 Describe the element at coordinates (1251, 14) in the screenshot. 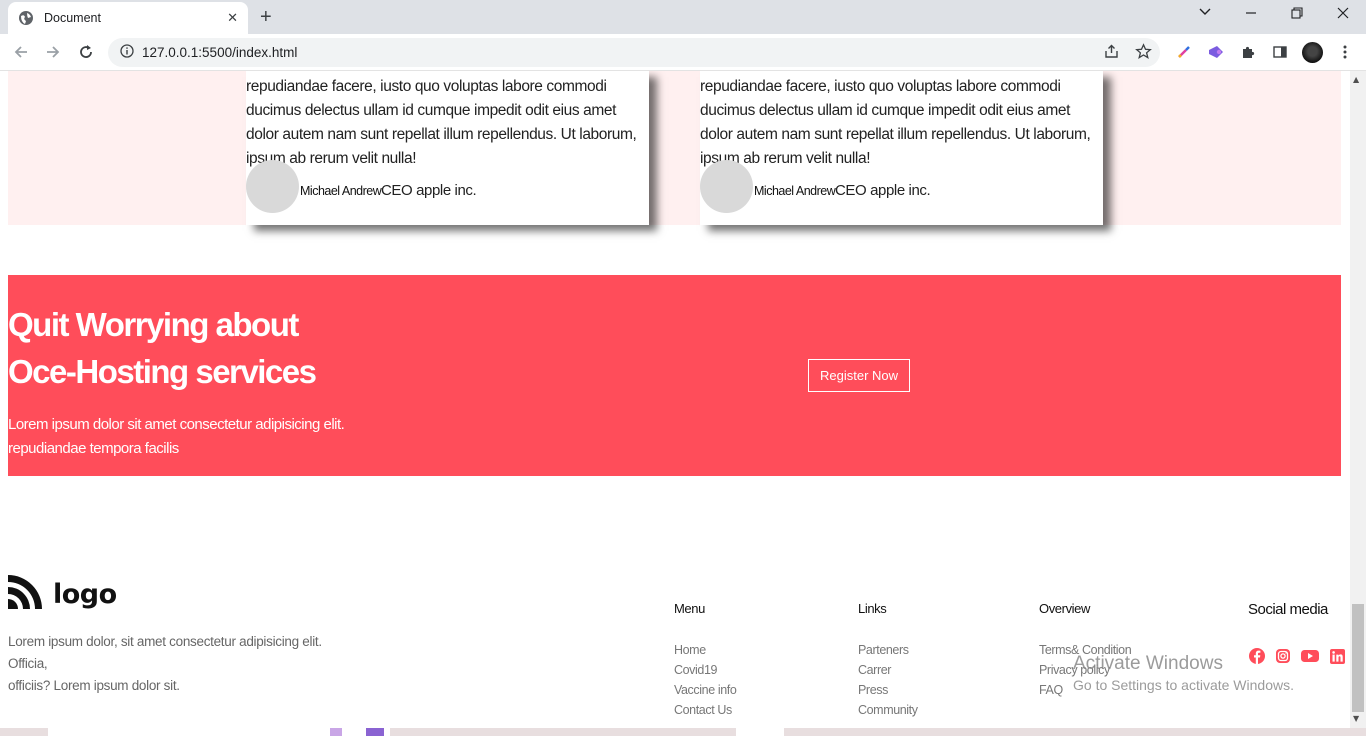

I see `minimize-icon` at that location.